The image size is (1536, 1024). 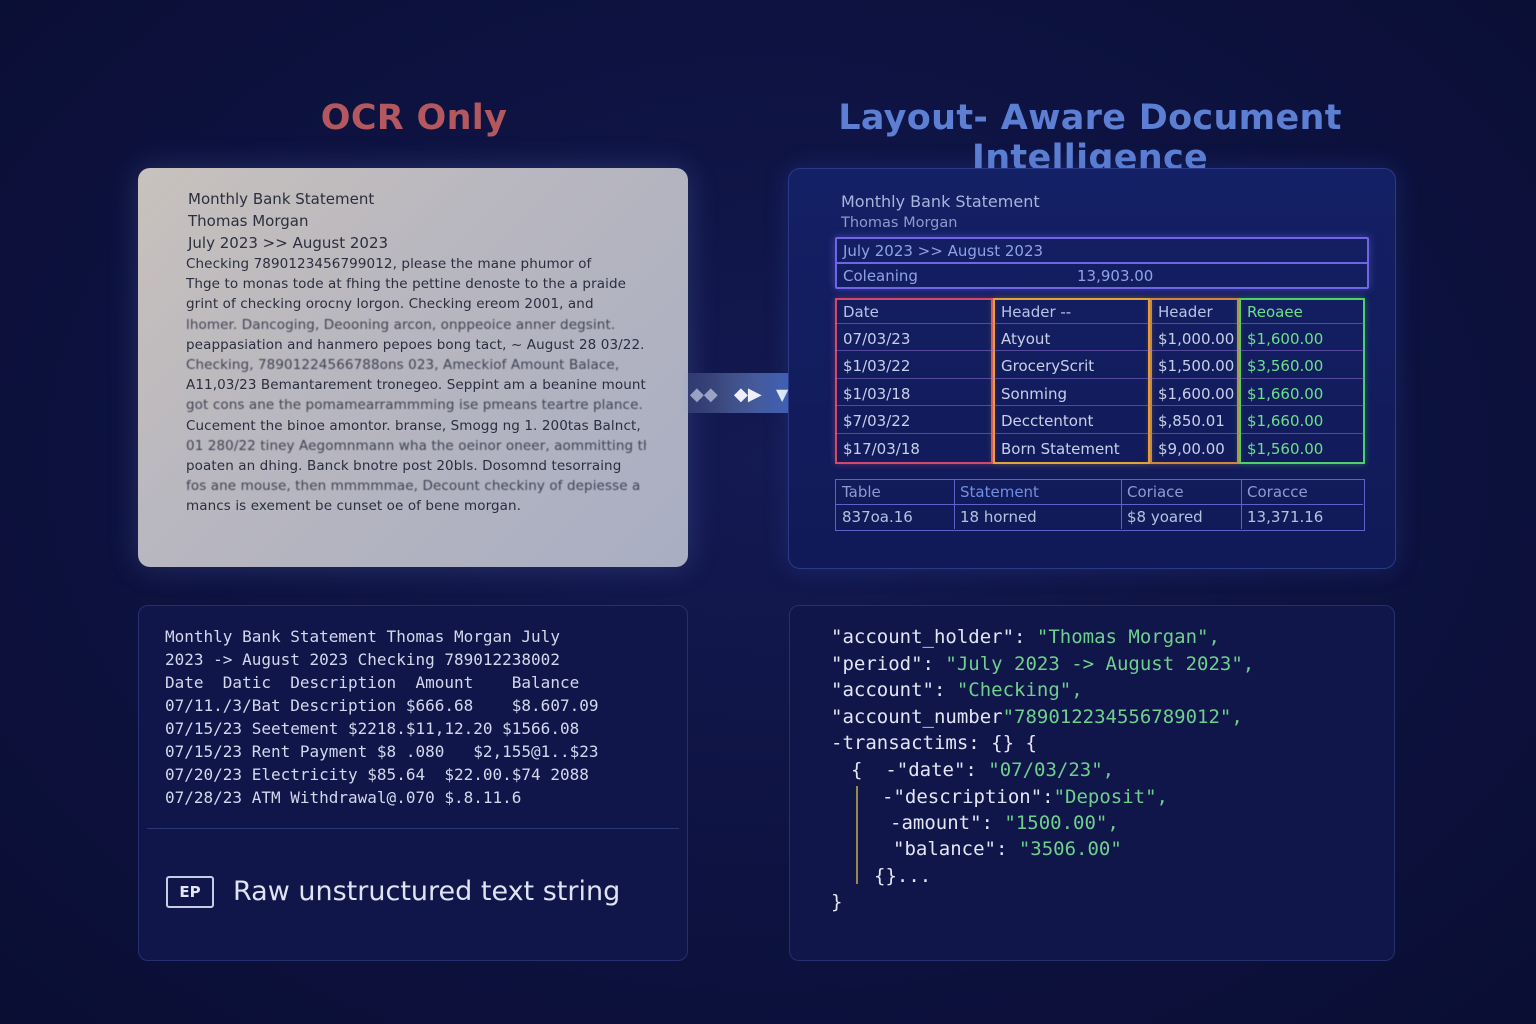 What do you see at coordinates (1165, 517) in the screenshot?
I see `summary-value-cell: $8 yoared` at bounding box center [1165, 517].